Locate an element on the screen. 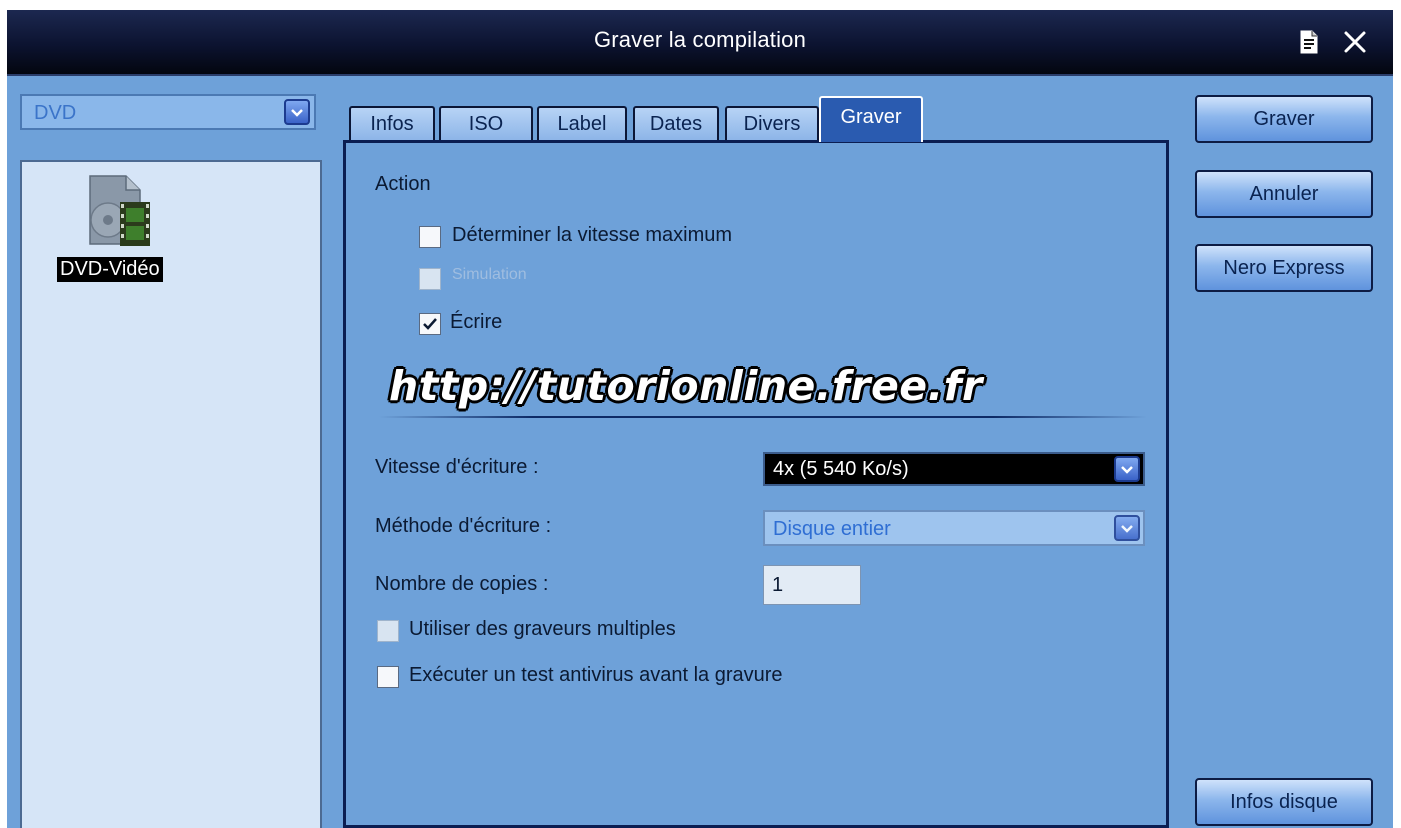 The width and height of the screenshot is (1401, 828). cancel-button: Annuler is located at coordinates (1284, 194).